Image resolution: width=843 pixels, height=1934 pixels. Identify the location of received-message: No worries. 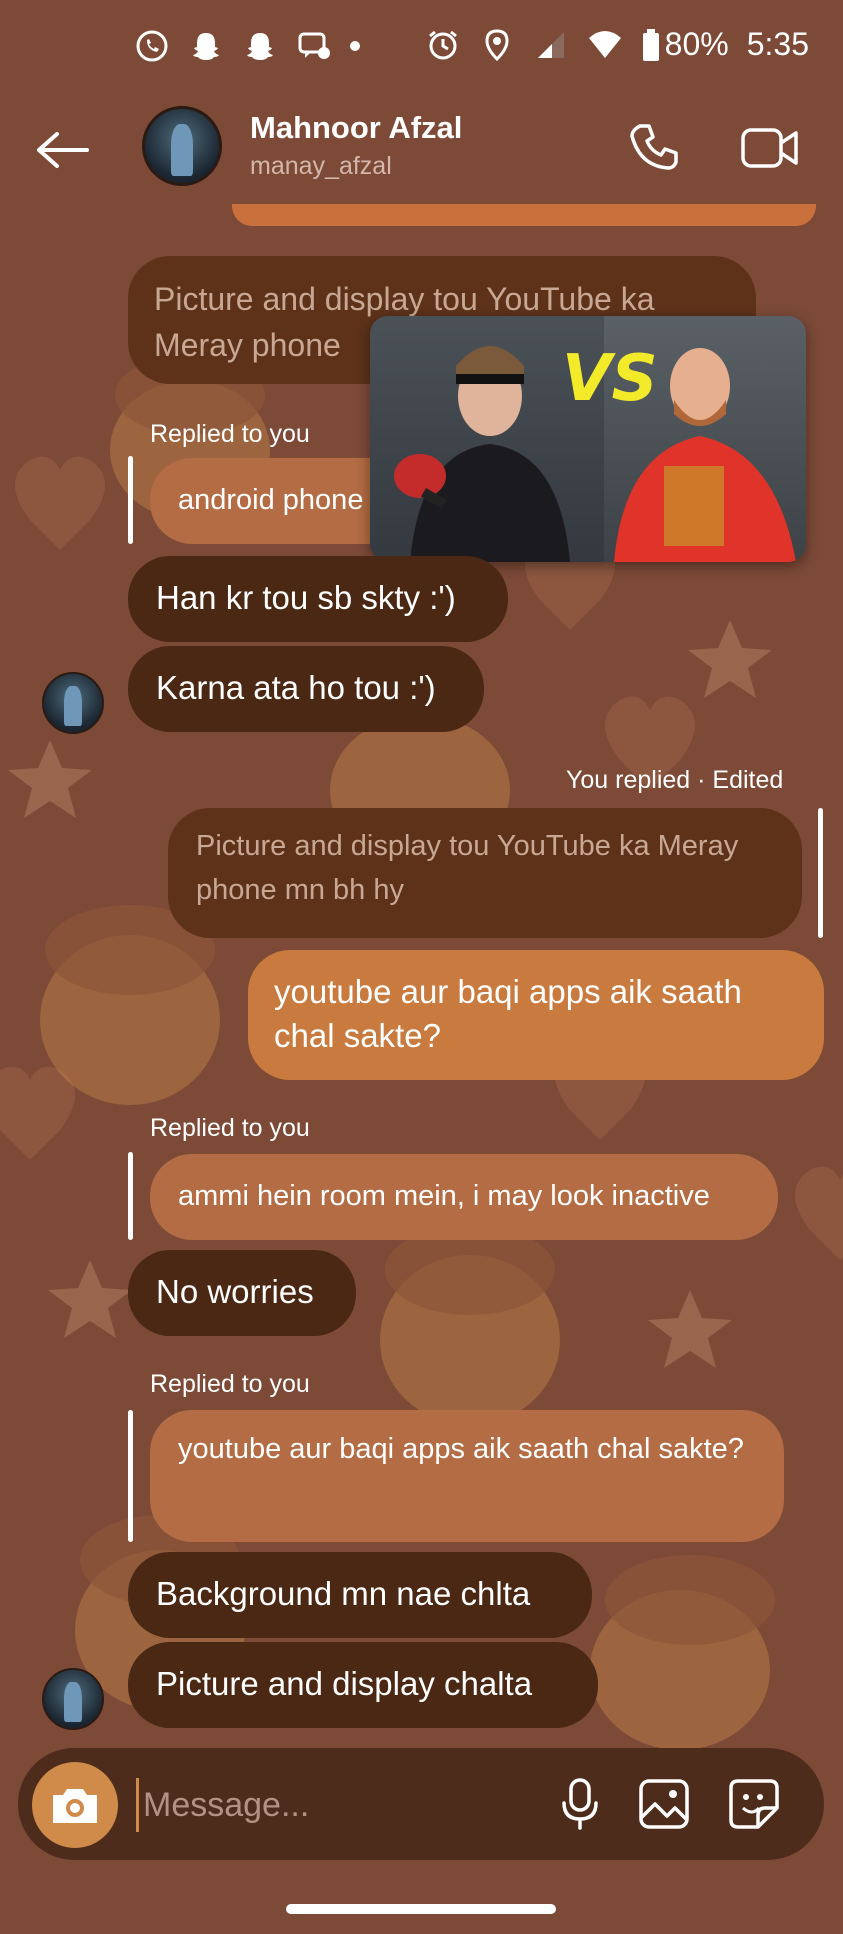
(242, 1293).